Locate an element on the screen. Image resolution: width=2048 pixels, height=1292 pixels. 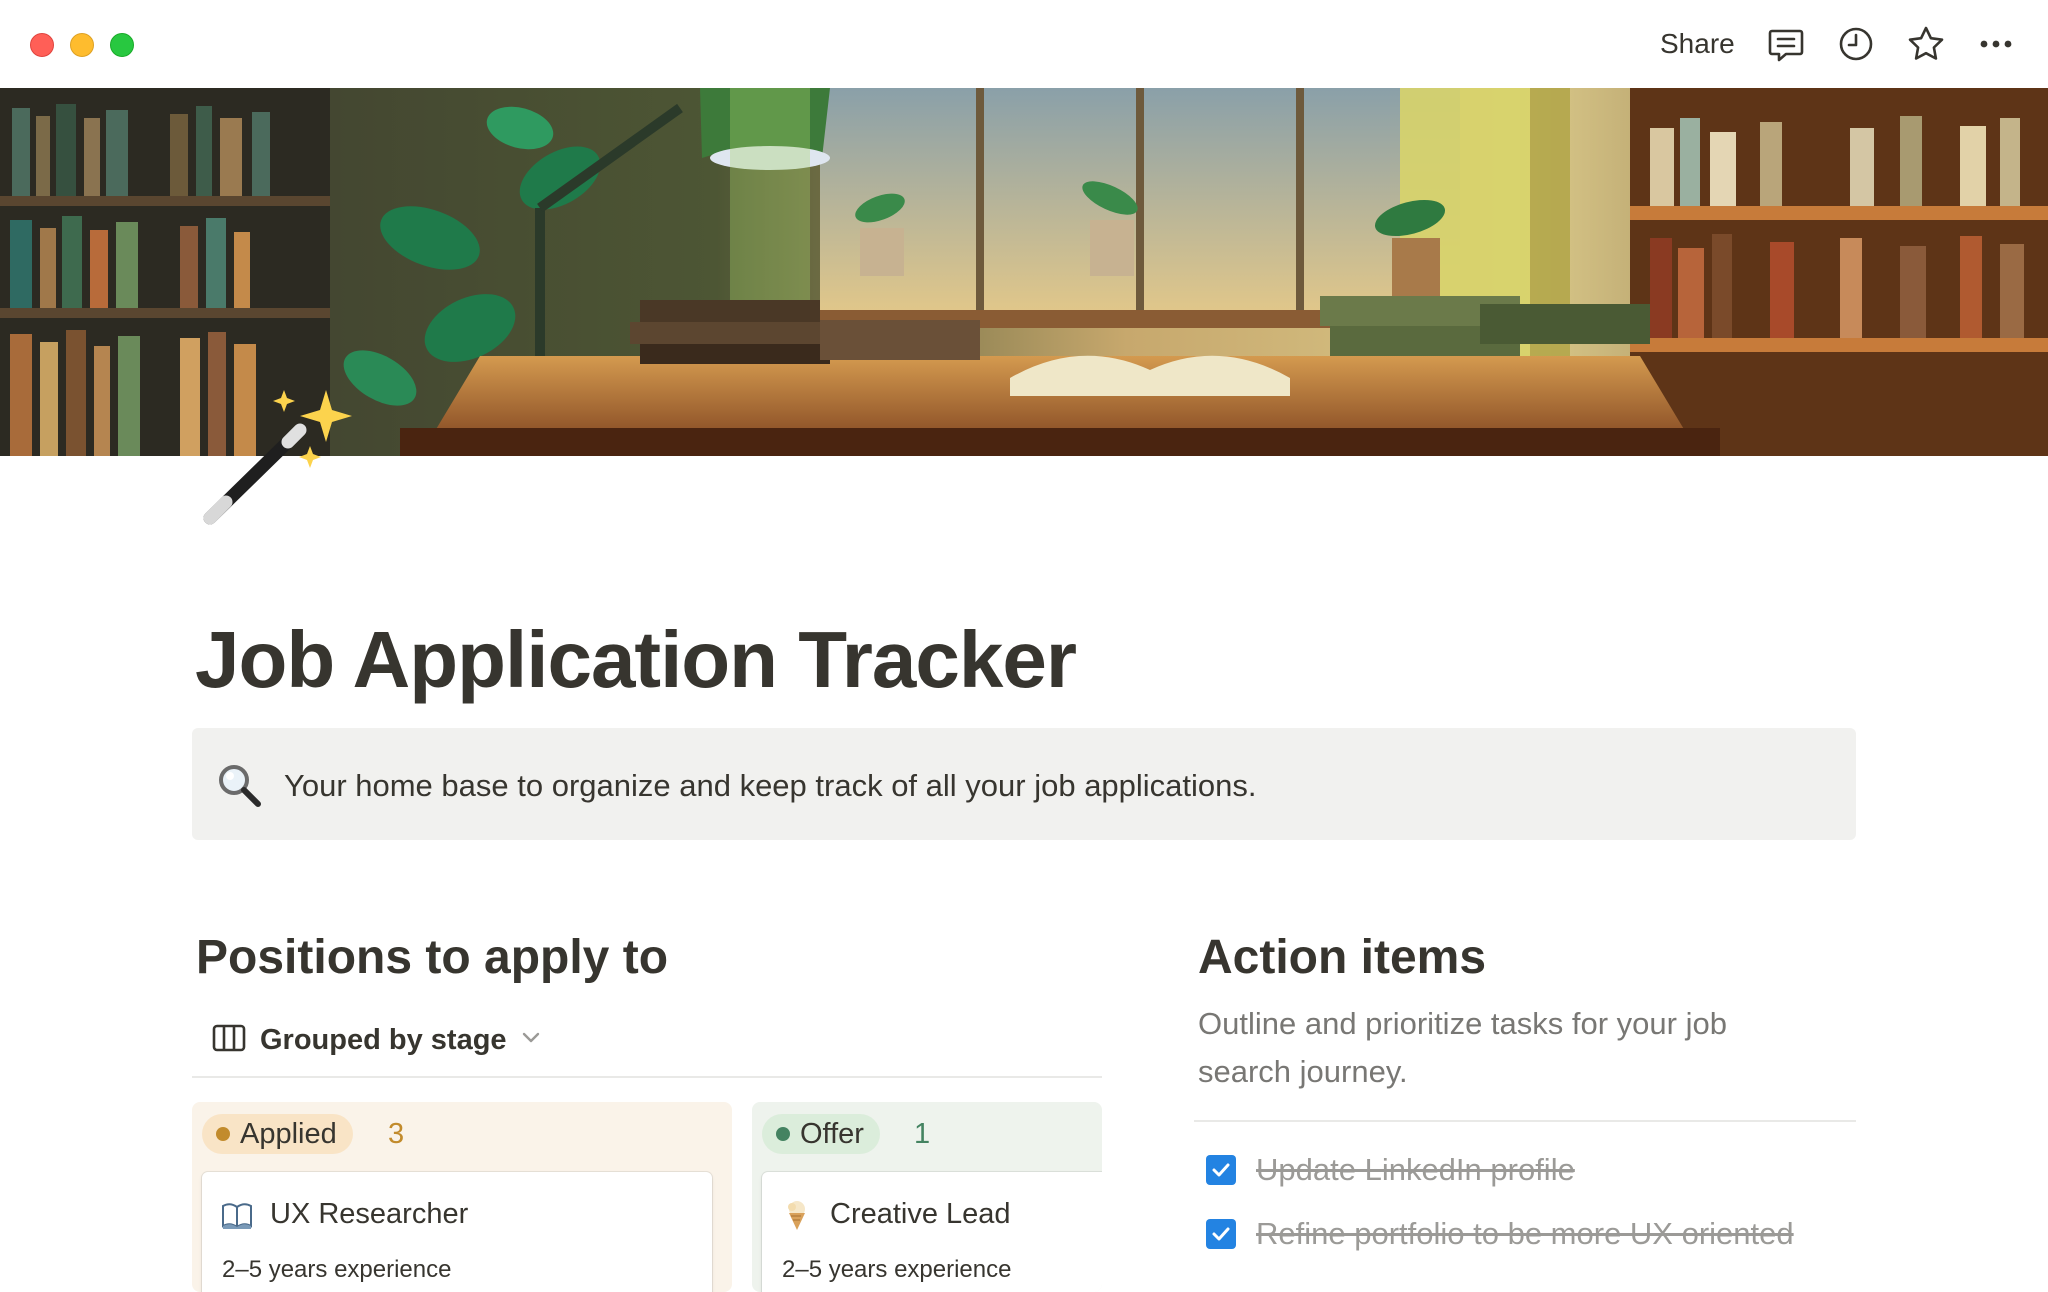
window-titlebar: Share is located at coordinates (1024, 44).